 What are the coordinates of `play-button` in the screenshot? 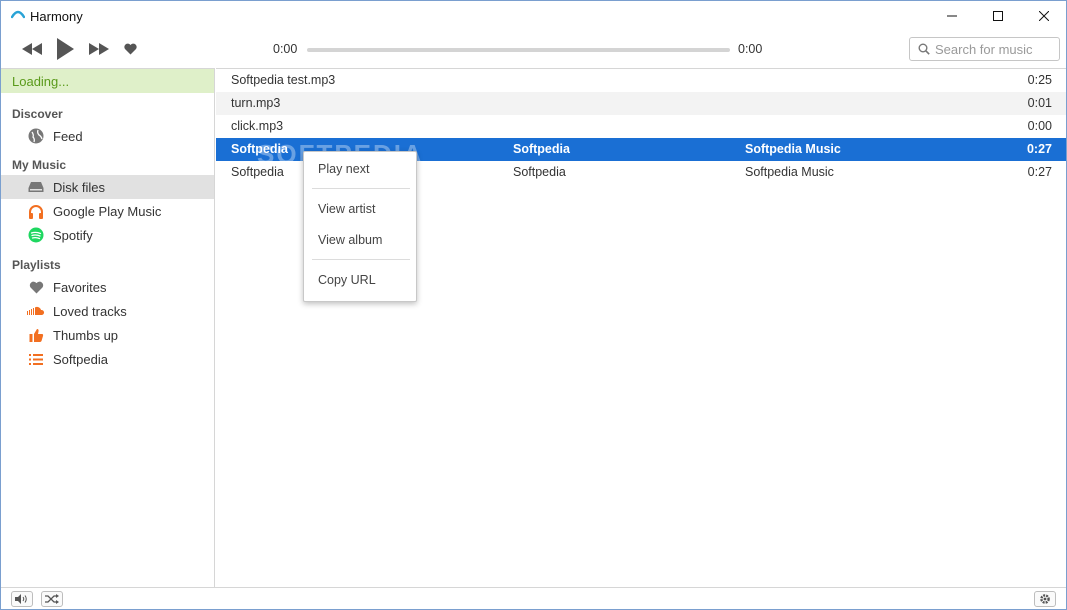 It's located at (65, 49).